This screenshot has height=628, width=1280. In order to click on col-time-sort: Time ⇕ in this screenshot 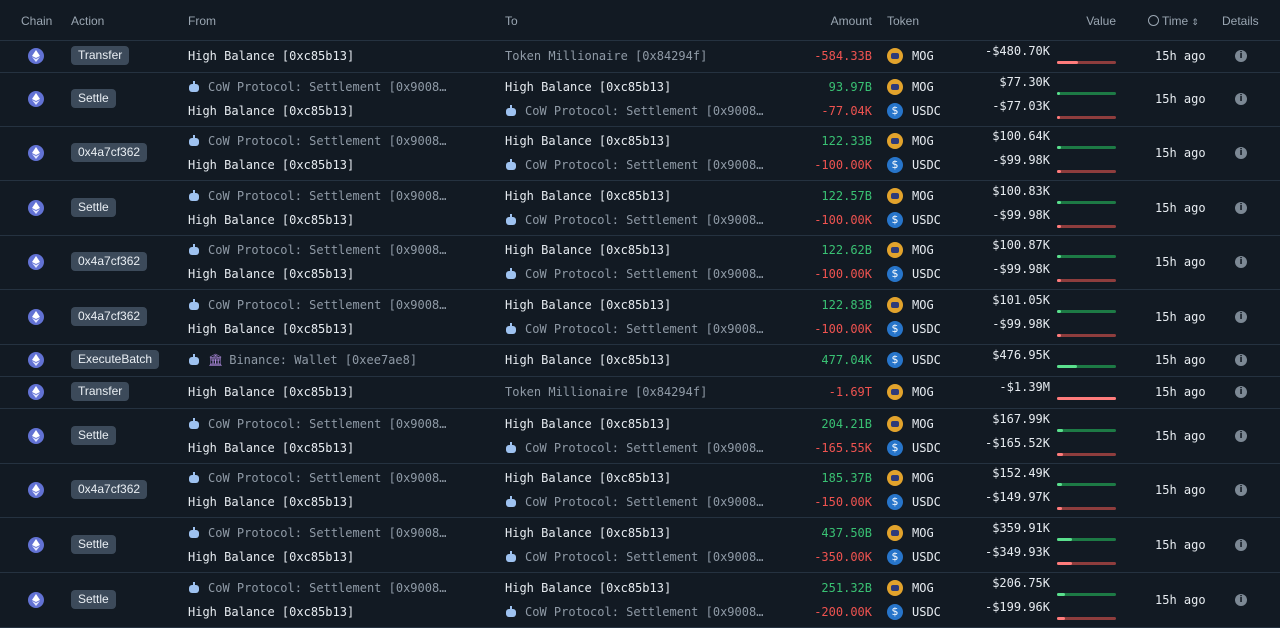, I will do `click(1173, 21)`.